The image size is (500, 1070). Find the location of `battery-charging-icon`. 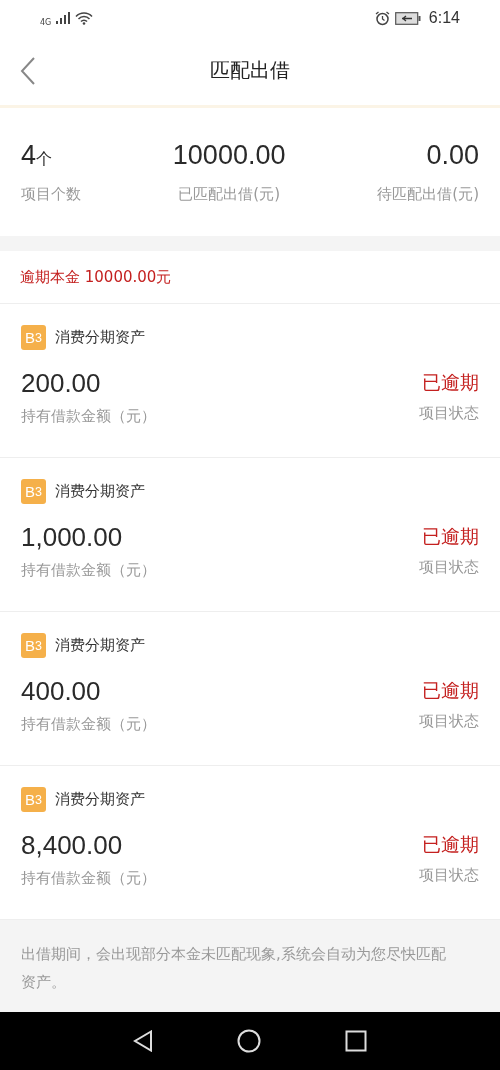

battery-charging-icon is located at coordinates (407, 18).